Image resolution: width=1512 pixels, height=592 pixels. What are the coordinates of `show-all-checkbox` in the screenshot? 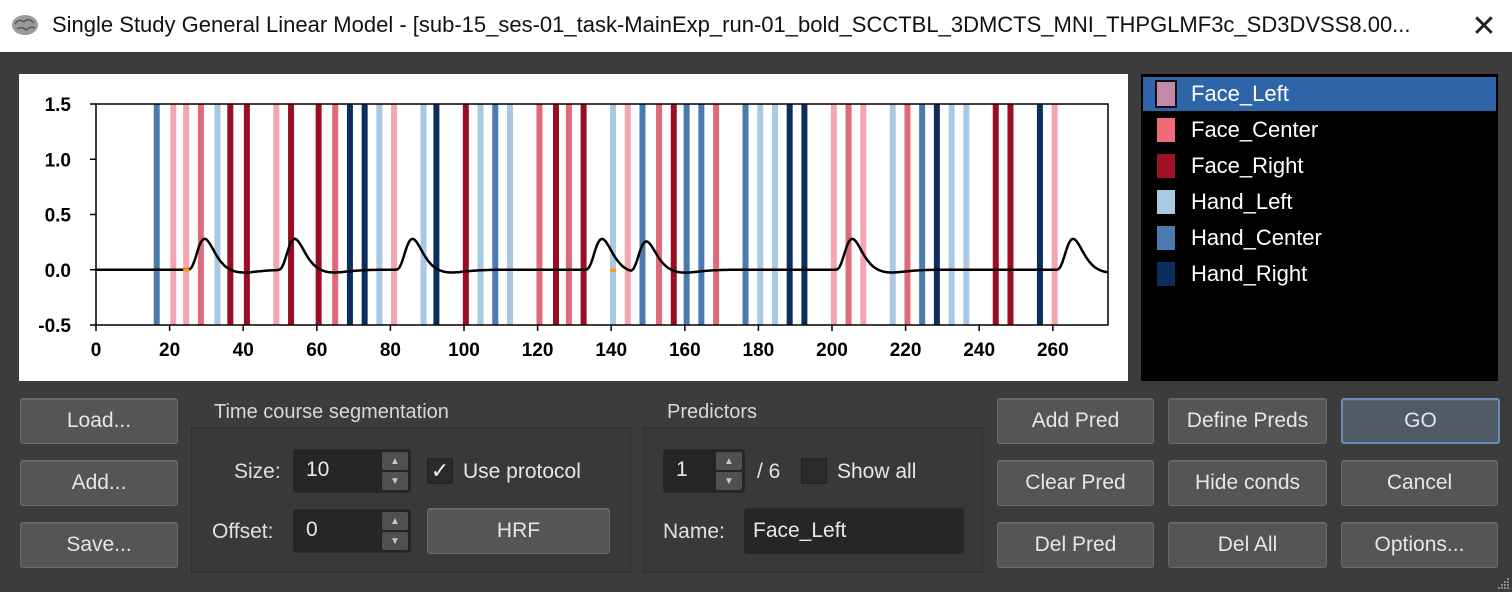 It's located at (814, 471).